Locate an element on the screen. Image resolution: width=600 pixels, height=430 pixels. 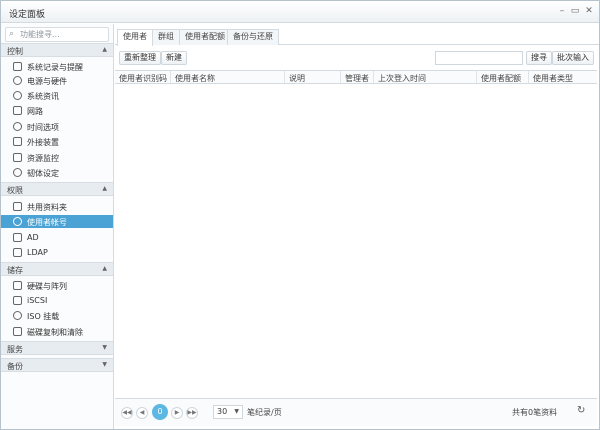
section-label: 服务 is located at coordinates (15, 349).